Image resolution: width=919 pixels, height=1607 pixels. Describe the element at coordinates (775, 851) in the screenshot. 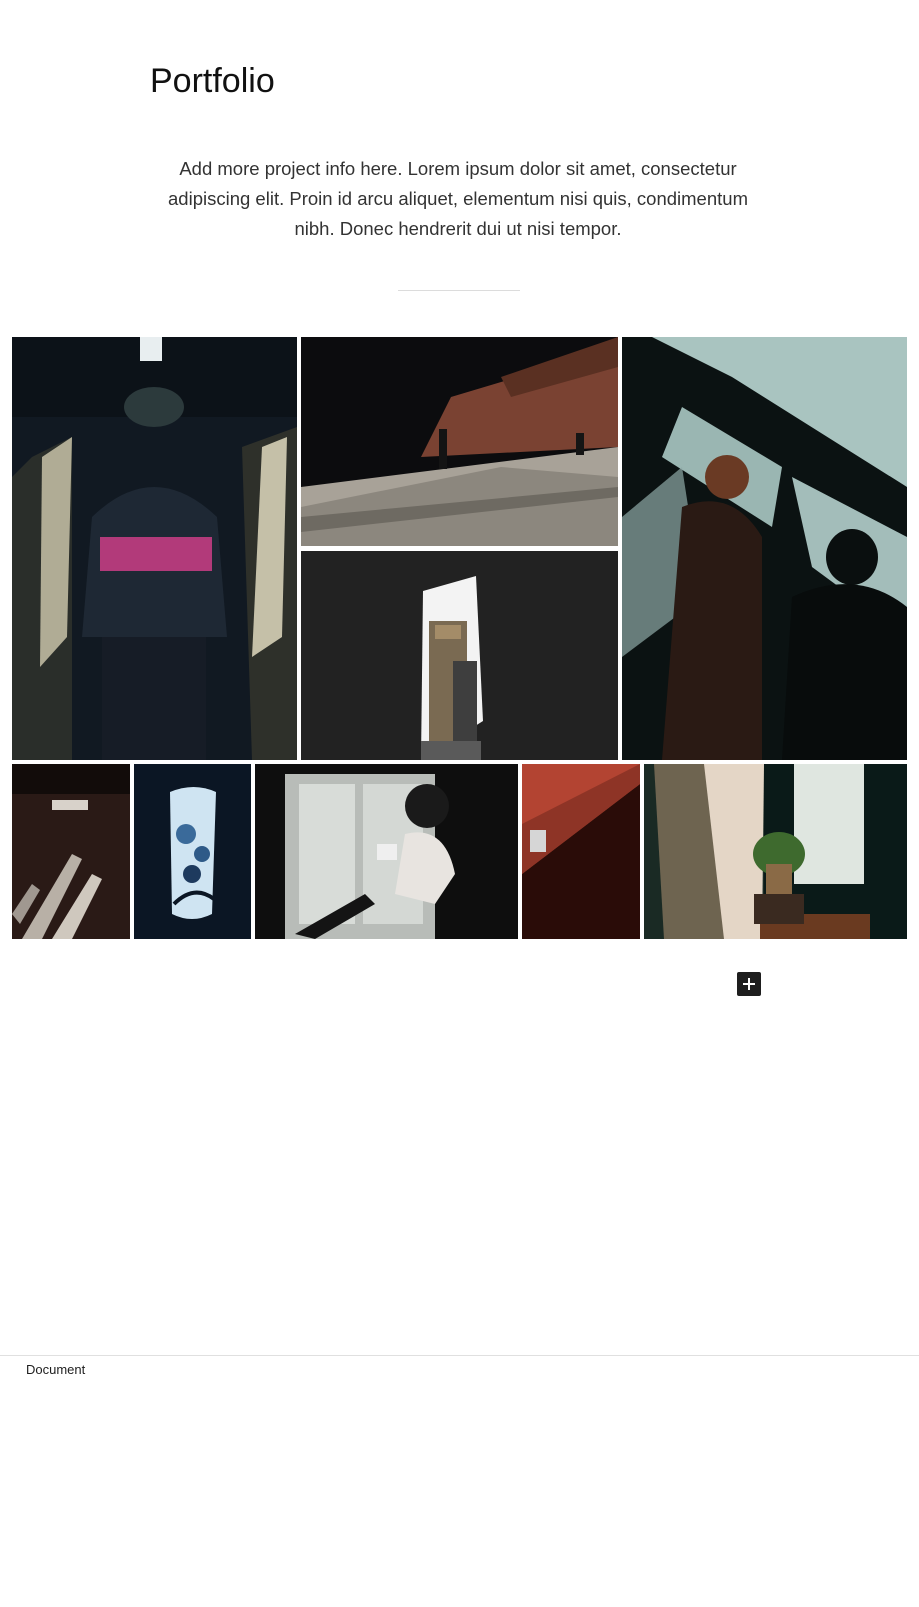

I see `gallery-image-curtain-potted-plant` at that location.